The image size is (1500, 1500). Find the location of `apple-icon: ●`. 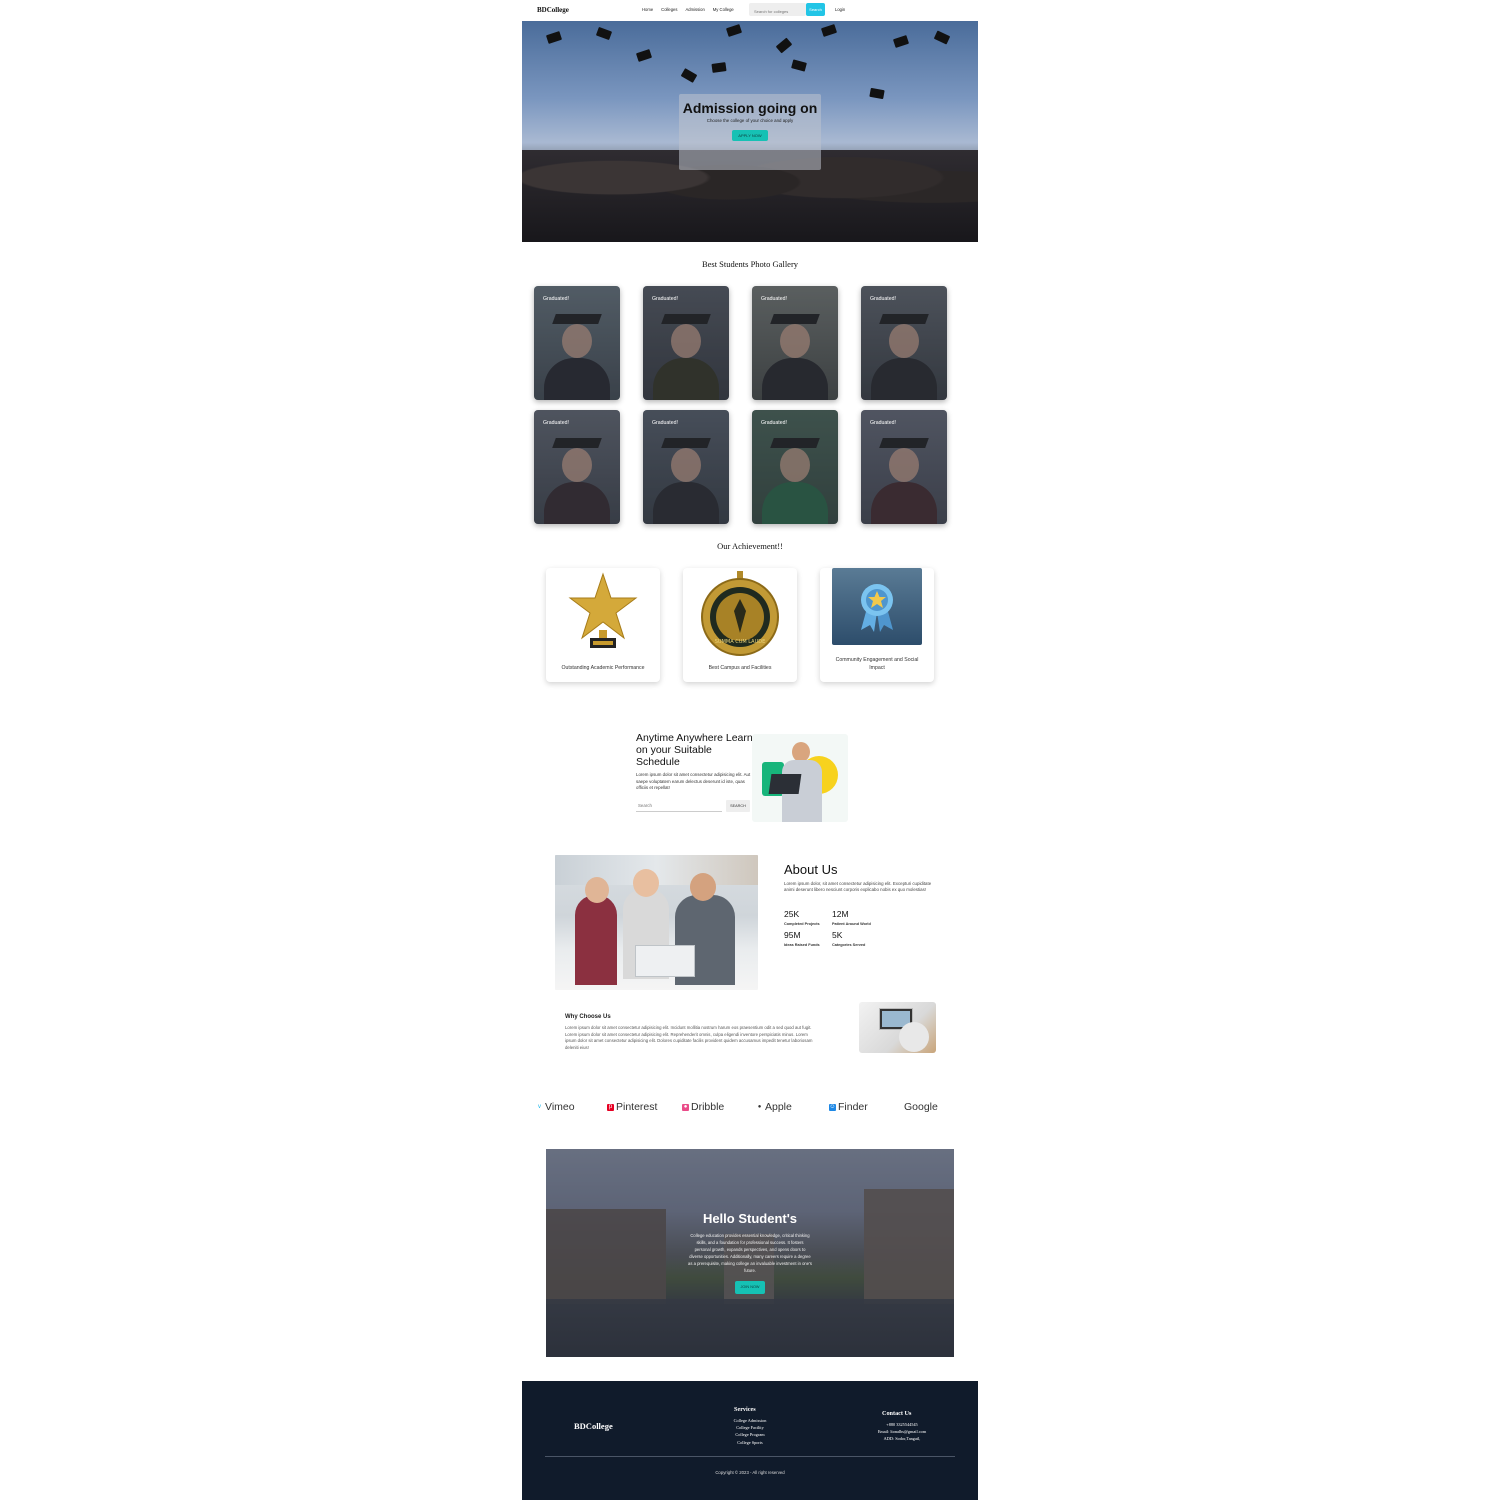

apple-icon: ● is located at coordinates (759, 1106).